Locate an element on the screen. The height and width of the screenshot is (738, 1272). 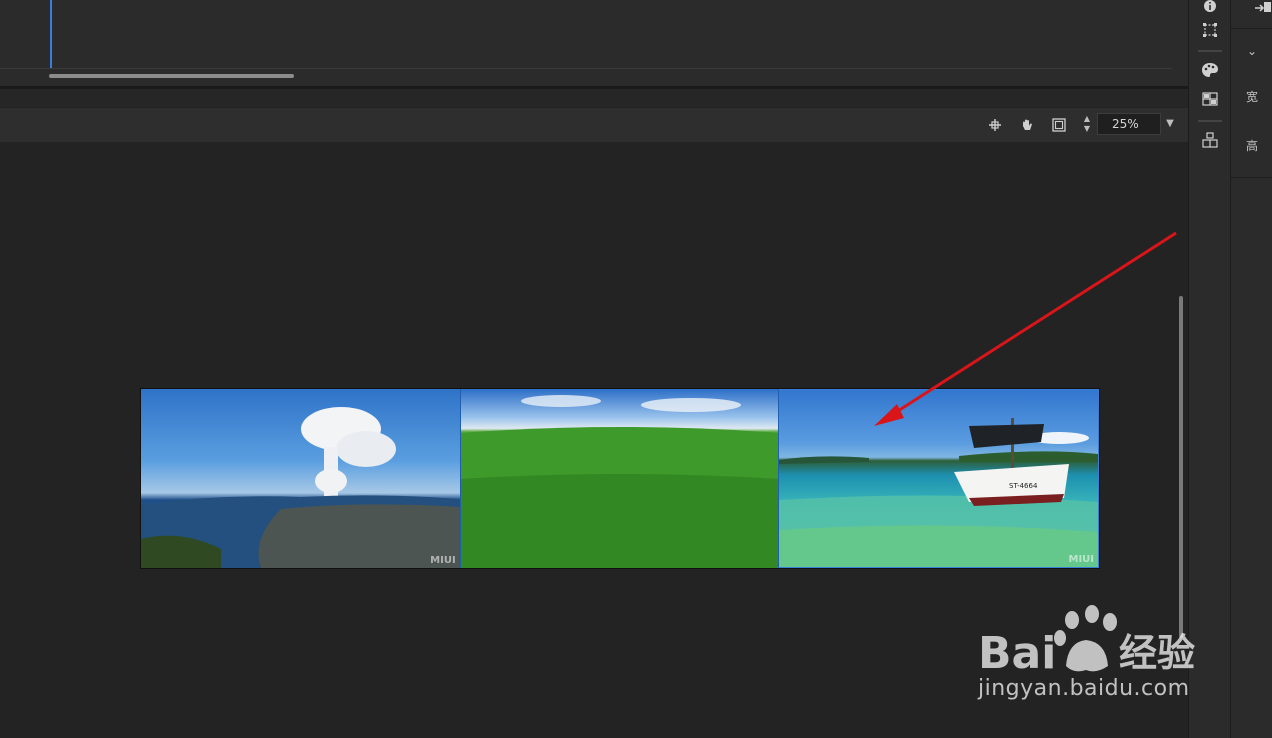
watermark-brand: Bai is located at coordinates (1017, 653).